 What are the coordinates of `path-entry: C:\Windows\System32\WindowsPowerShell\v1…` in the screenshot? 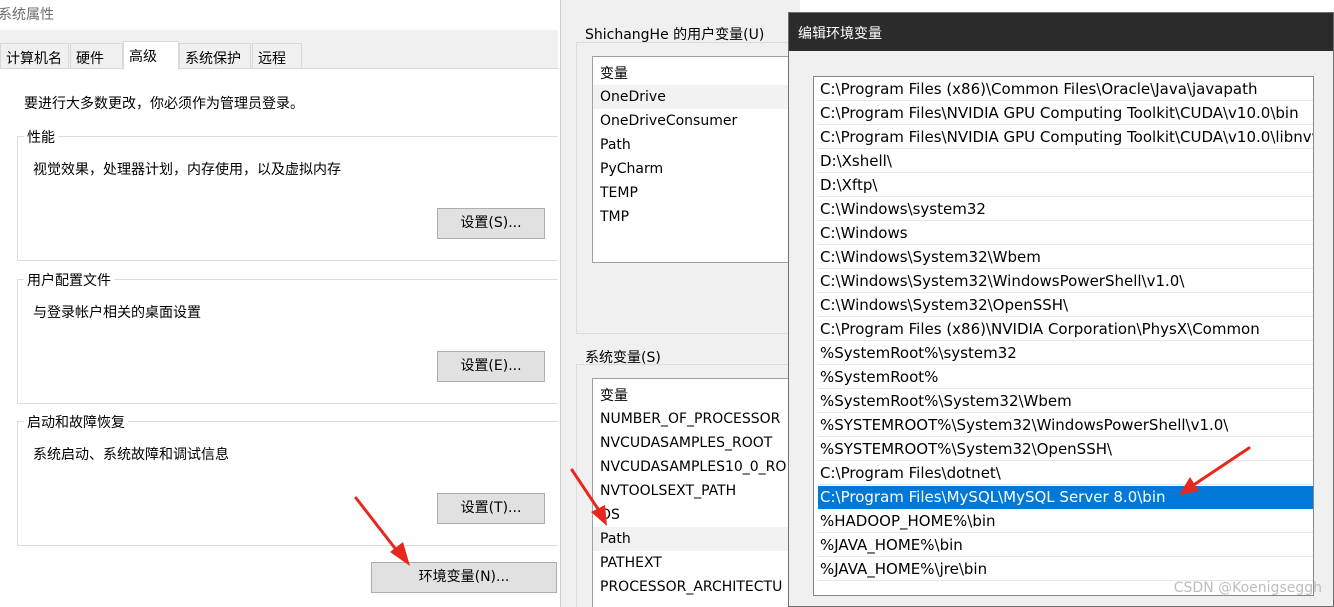 It's located at (1065, 281).